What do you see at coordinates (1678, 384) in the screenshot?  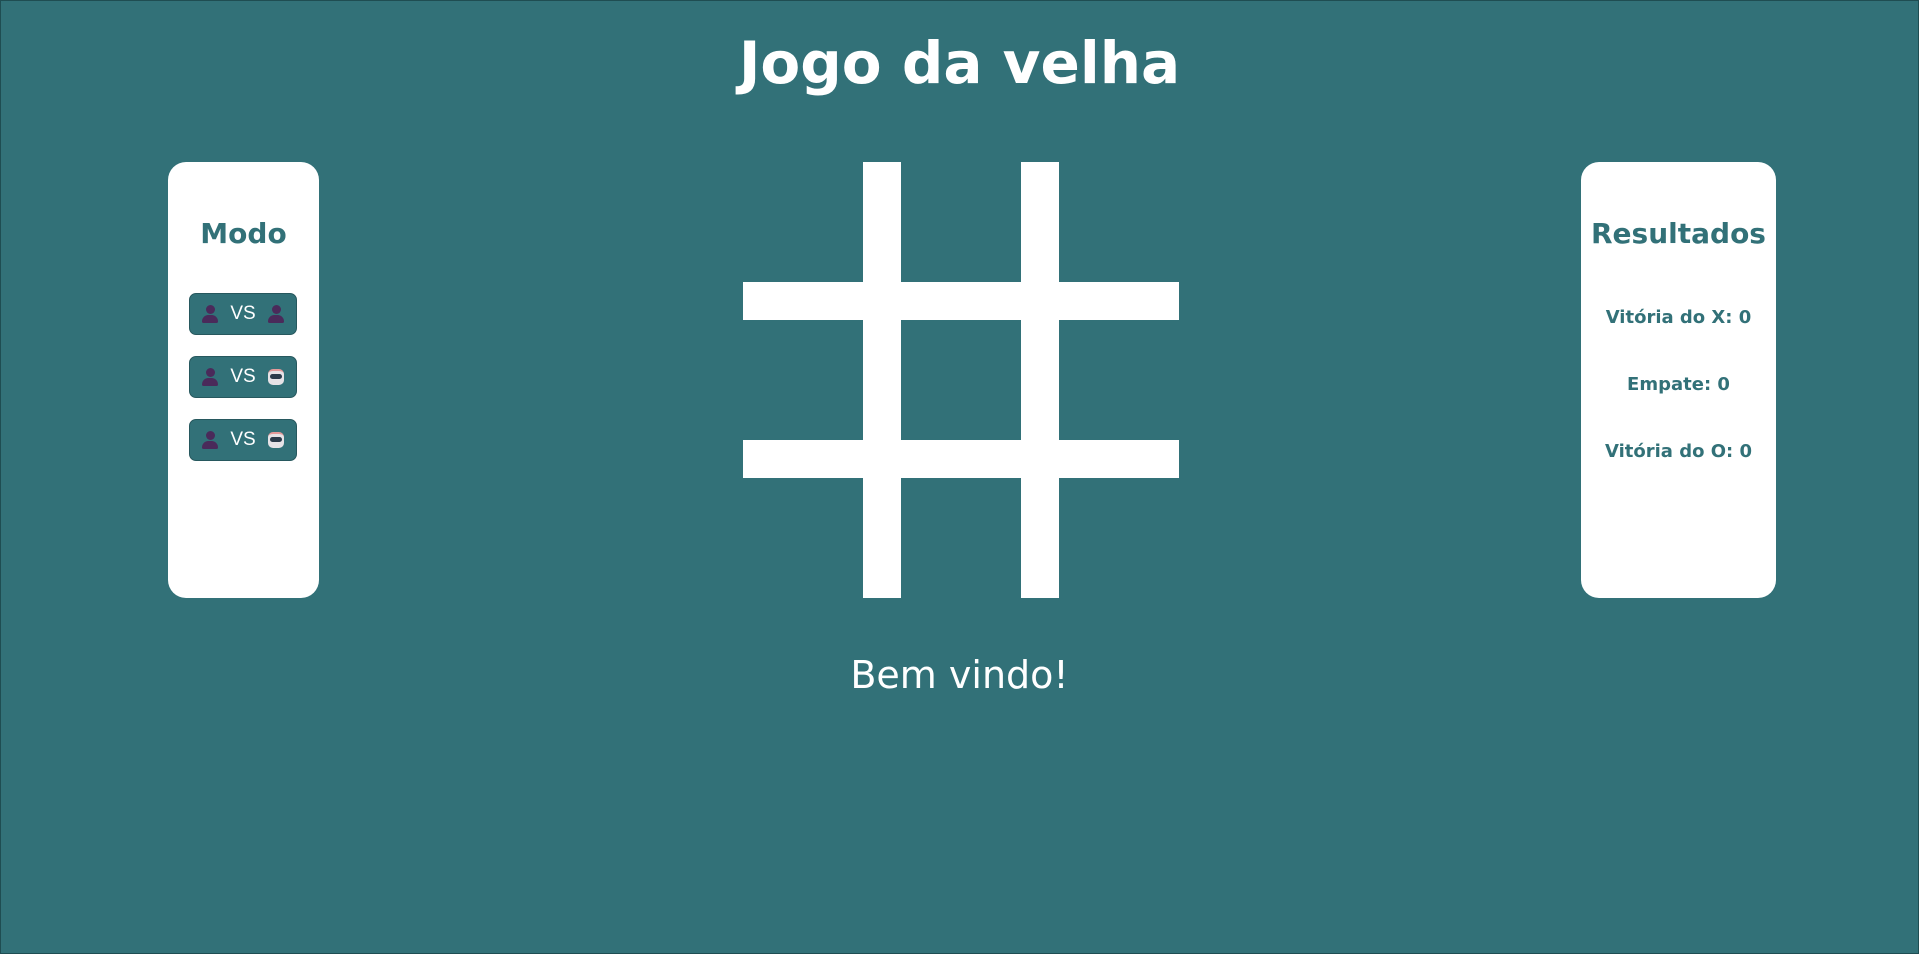 I see `draws-count: Empate: 0` at bounding box center [1678, 384].